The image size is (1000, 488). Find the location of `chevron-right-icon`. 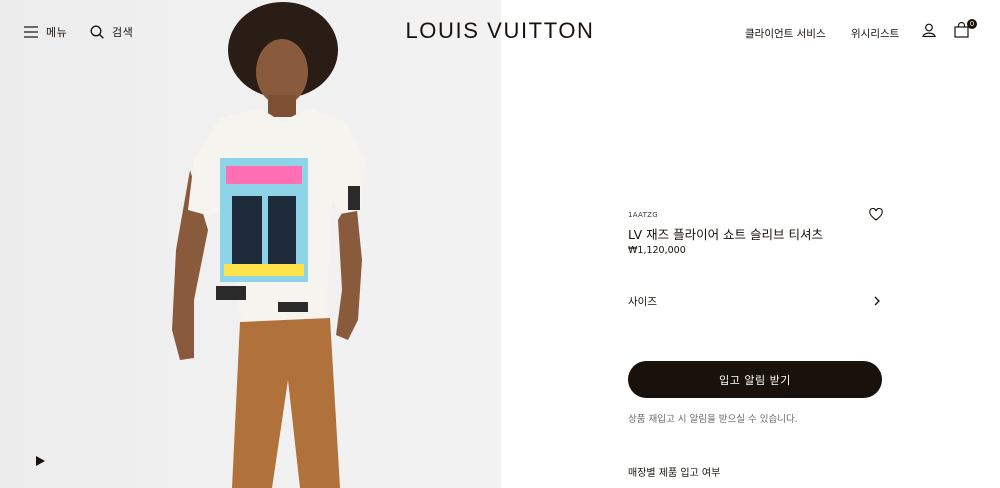

chevron-right-icon is located at coordinates (877, 301).